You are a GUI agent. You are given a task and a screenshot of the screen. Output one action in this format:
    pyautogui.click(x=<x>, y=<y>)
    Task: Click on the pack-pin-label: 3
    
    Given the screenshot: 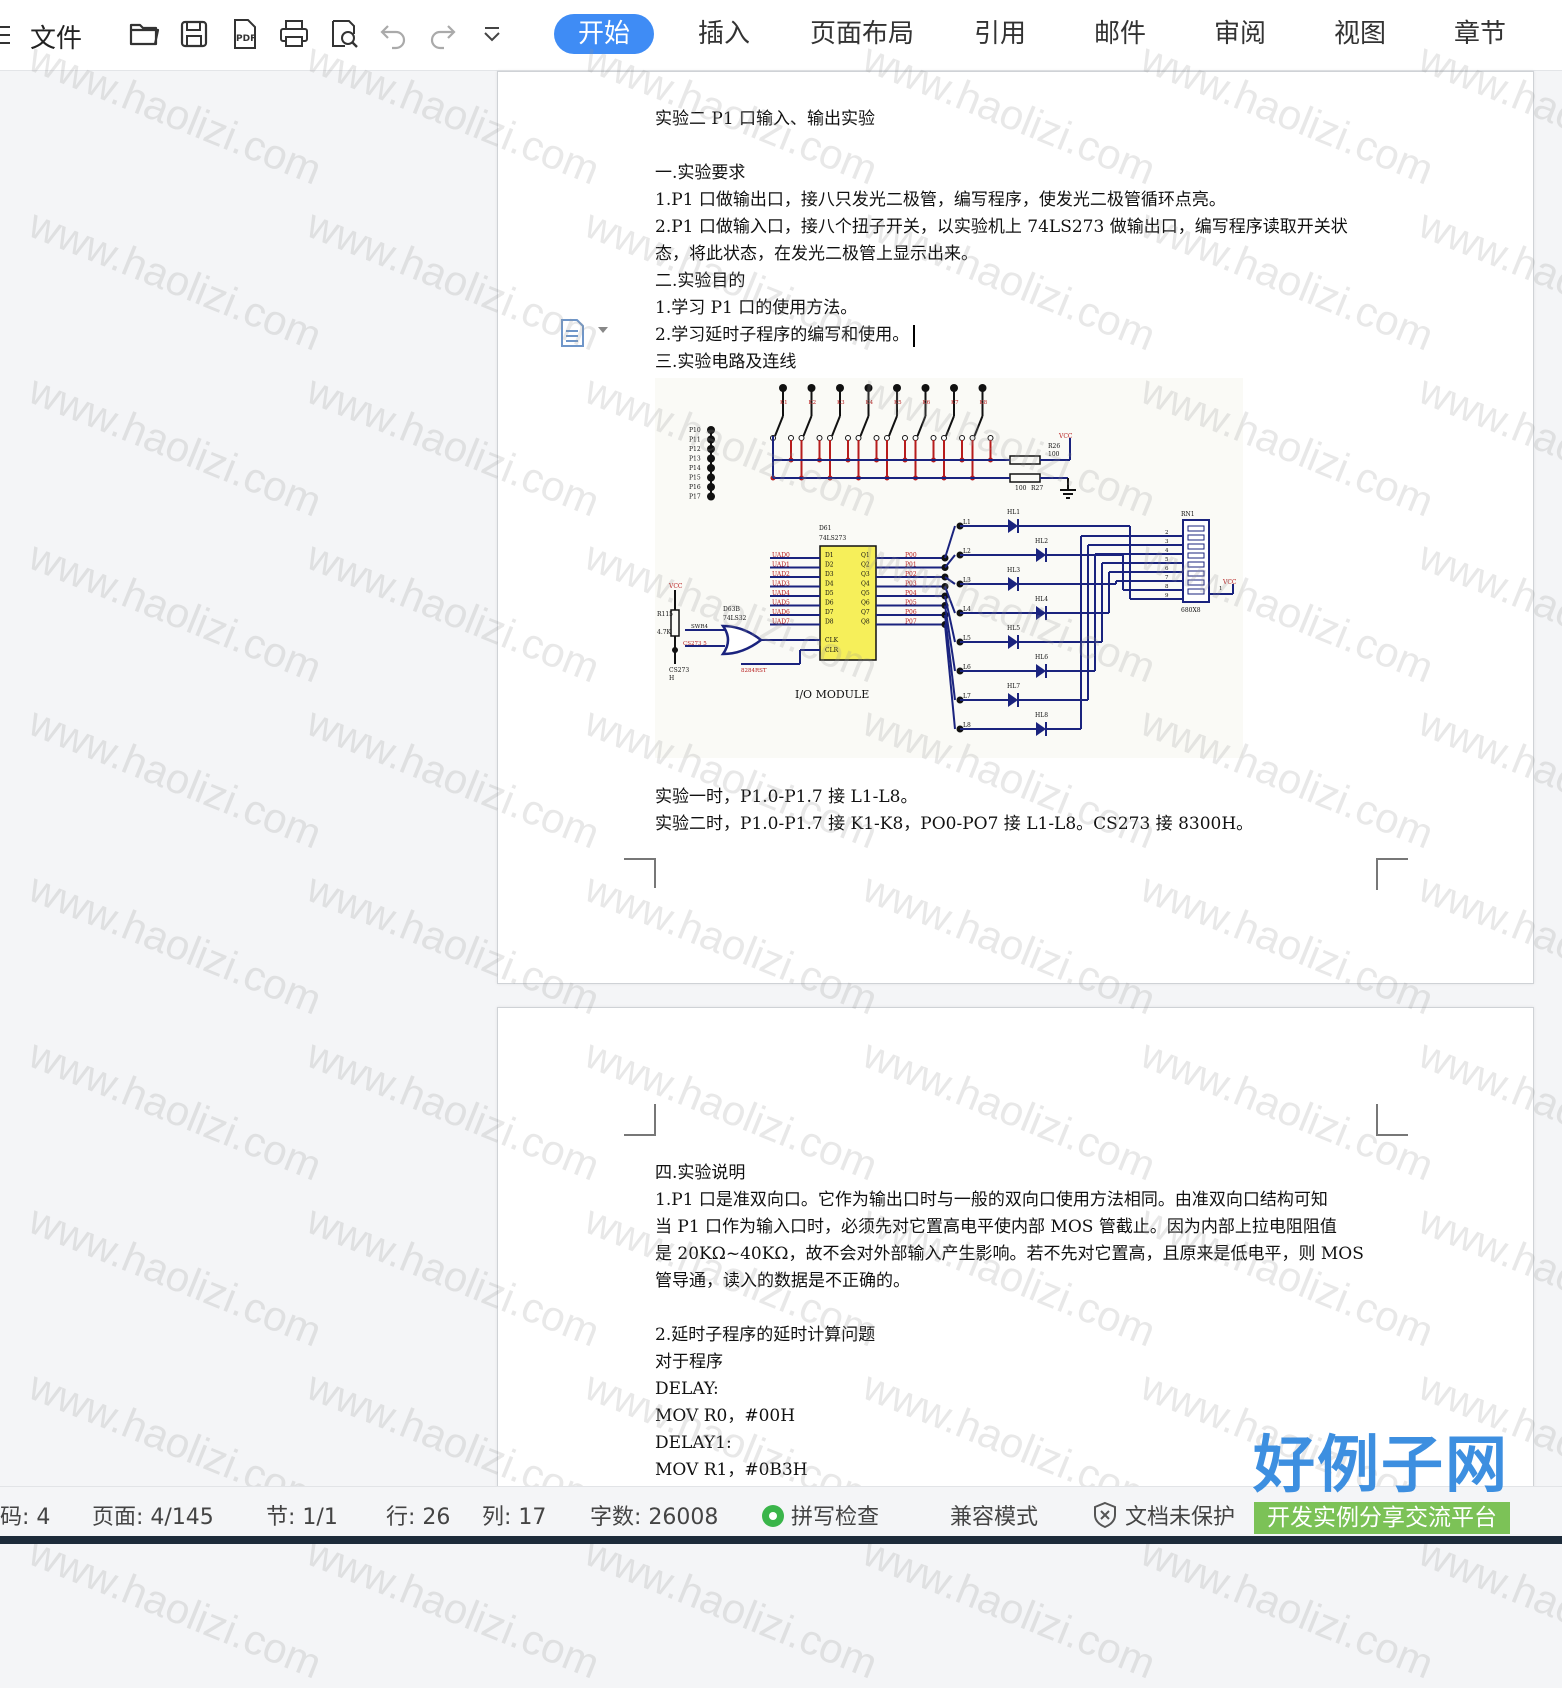 What is the action you would take?
    pyautogui.click(x=1167, y=542)
    